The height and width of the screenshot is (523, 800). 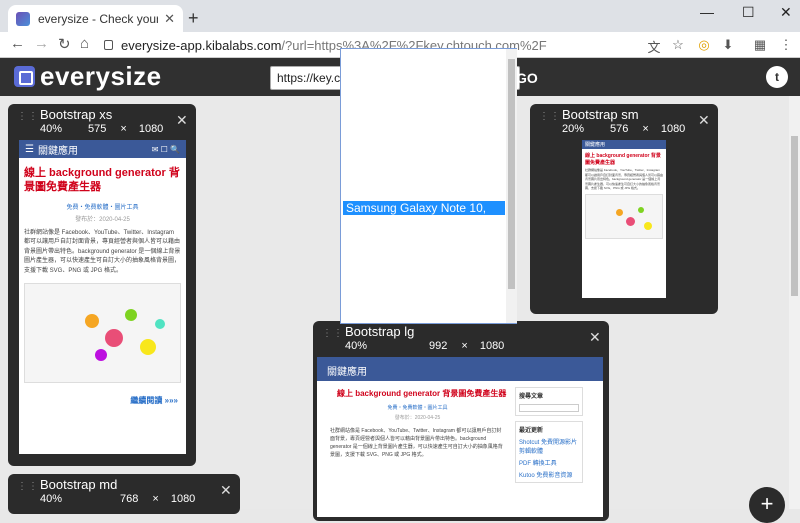 I want to click on extension-icon: ◎, so click(x=704, y=45).